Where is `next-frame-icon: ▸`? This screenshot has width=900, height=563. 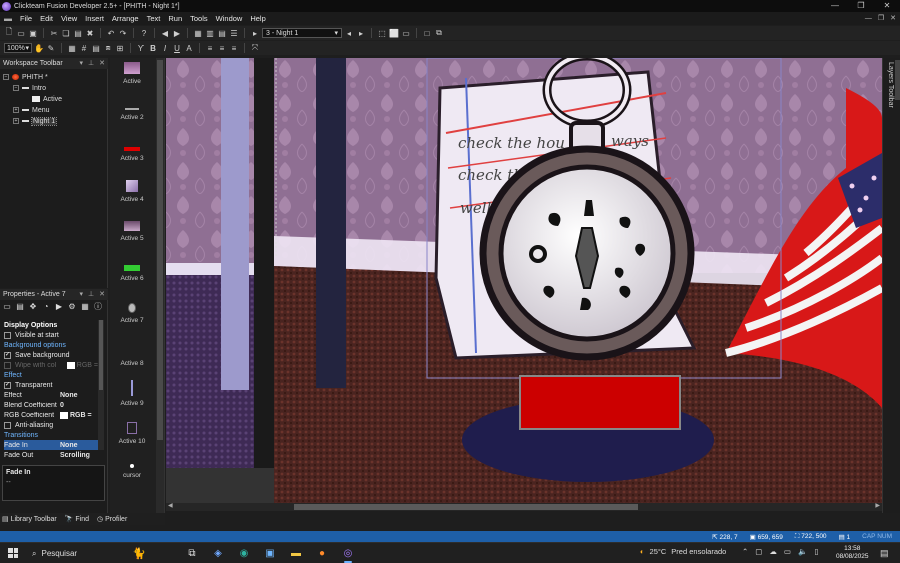
next-frame-icon: ▸ is located at coordinates (361, 33).